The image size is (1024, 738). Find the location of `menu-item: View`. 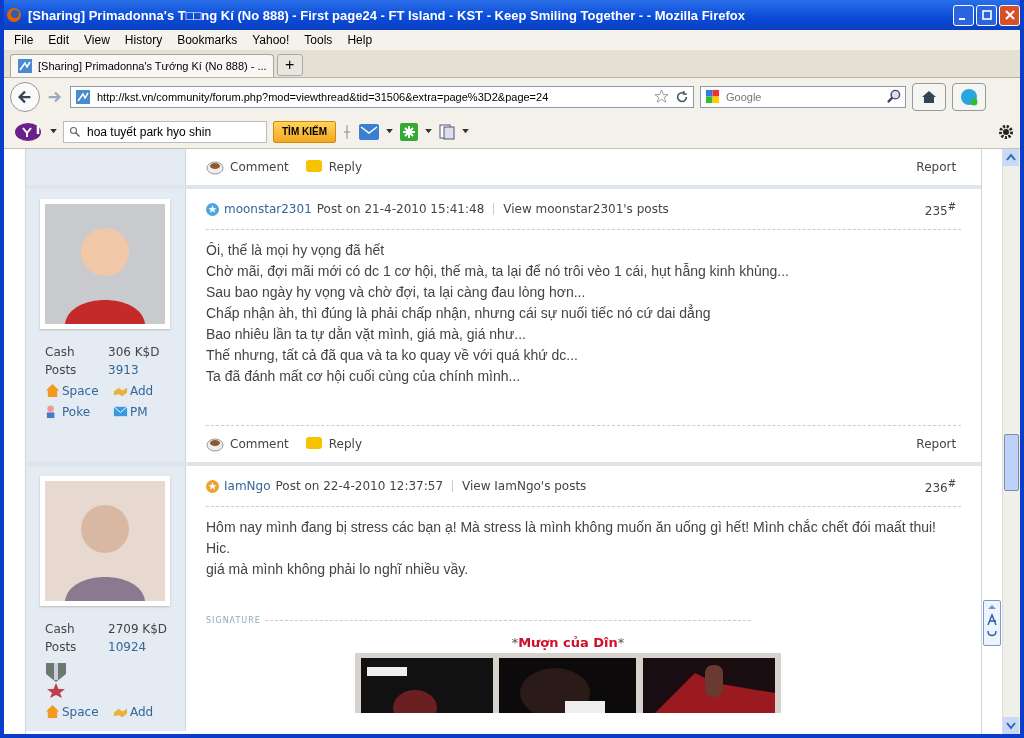

menu-item: View is located at coordinates (97, 40).